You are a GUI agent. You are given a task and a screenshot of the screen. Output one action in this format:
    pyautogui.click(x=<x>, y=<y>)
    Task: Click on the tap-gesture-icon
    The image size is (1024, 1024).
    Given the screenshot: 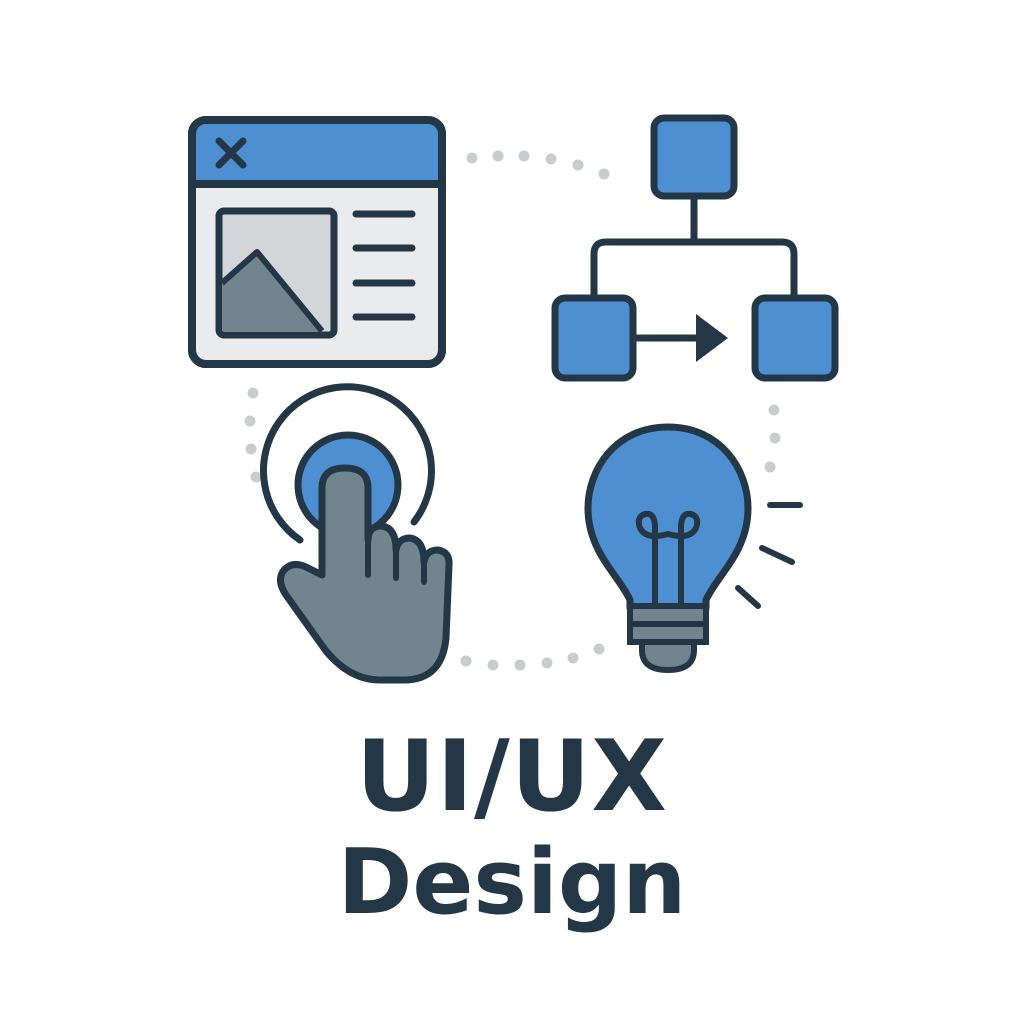 What is the action you would take?
    pyautogui.click(x=356, y=533)
    